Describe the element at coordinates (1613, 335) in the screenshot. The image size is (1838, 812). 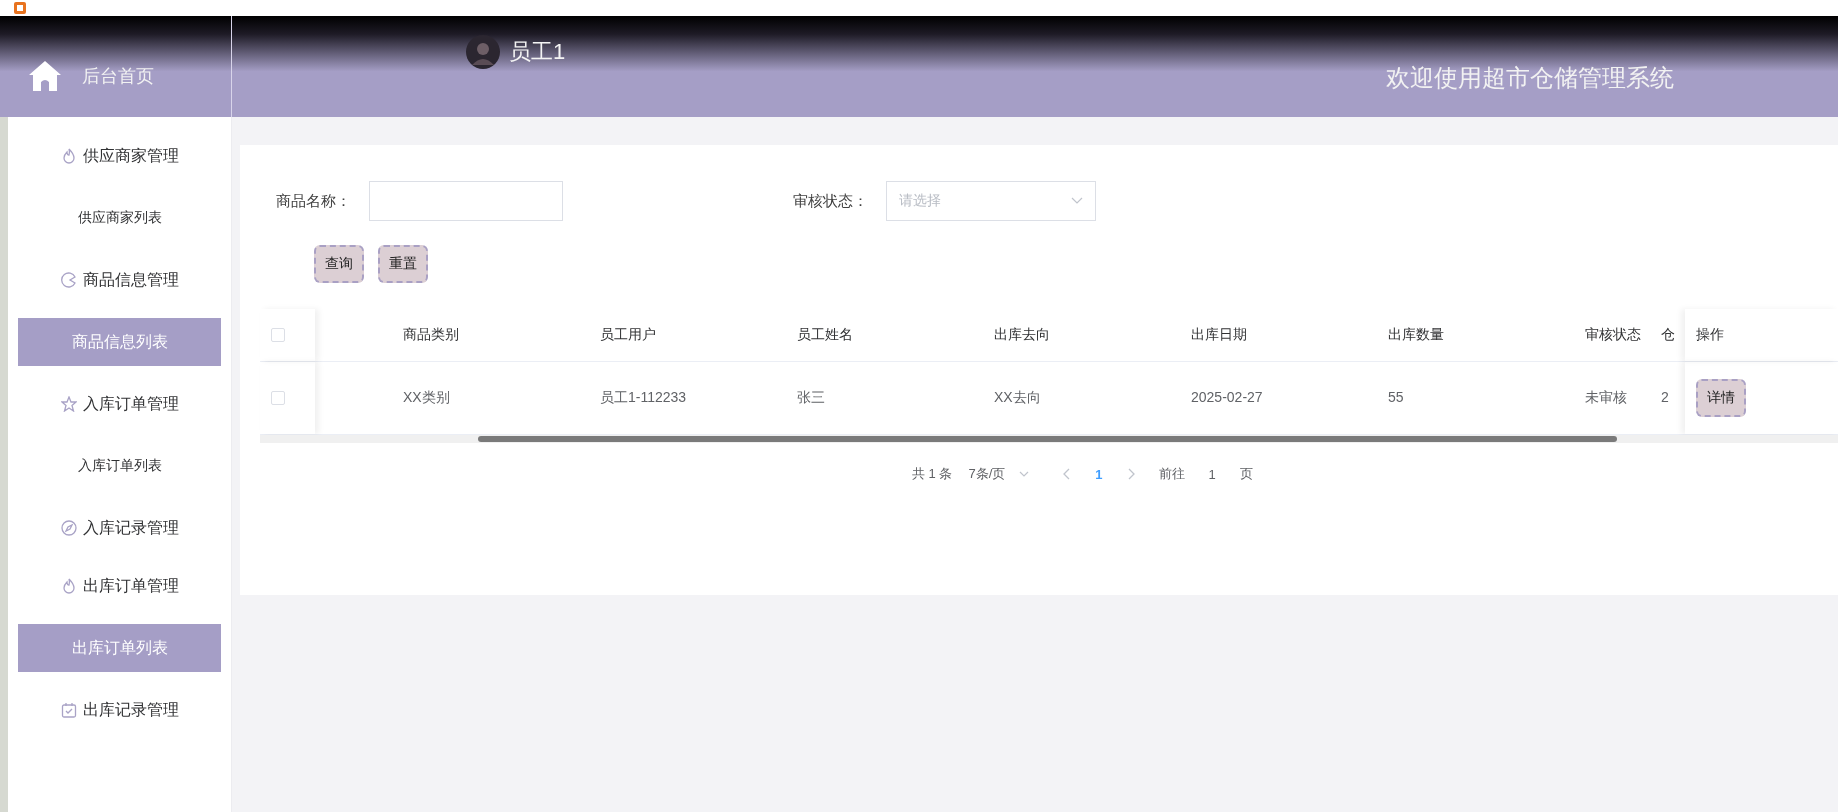
I see `column-header: 审核状态` at that location.